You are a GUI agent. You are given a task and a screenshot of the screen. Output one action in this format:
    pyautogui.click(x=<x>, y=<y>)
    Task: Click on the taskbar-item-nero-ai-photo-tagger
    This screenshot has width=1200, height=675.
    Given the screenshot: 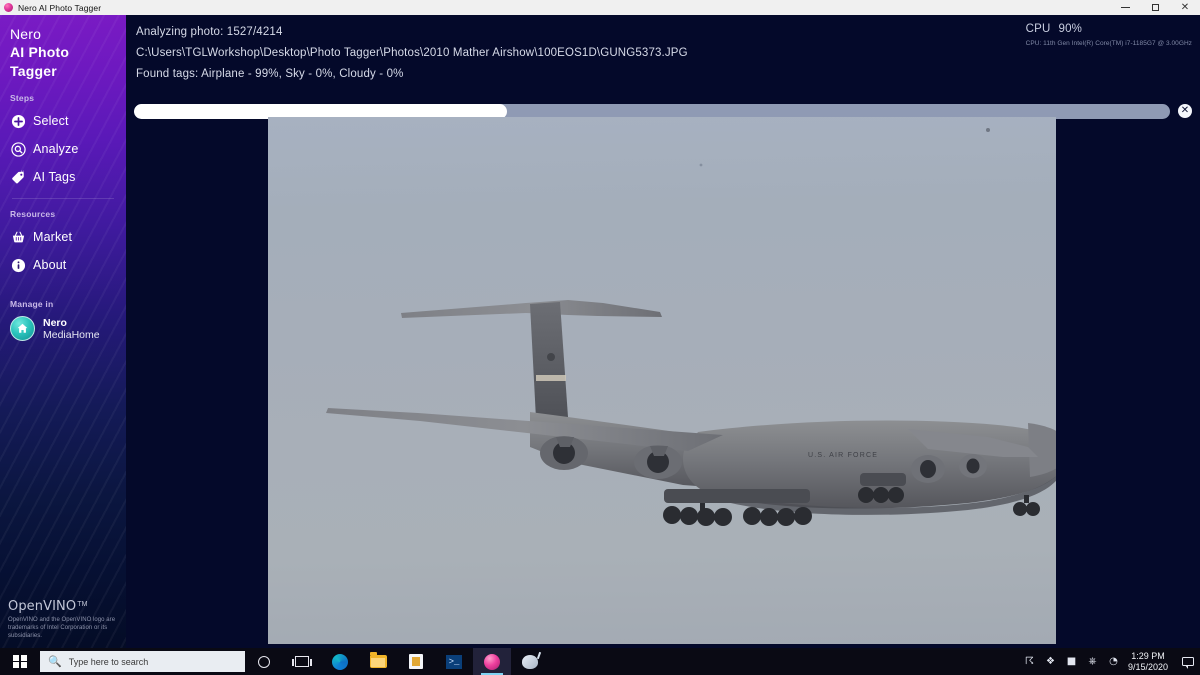 What is the action you would take?
    pyautogui.click(x=492, y=661)
    